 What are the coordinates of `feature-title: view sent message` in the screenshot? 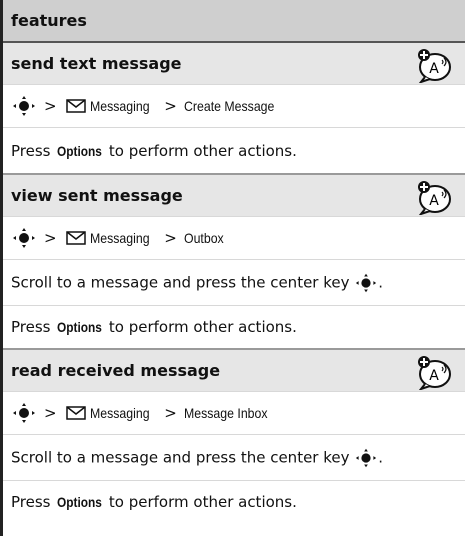 It's located at (97, 195).